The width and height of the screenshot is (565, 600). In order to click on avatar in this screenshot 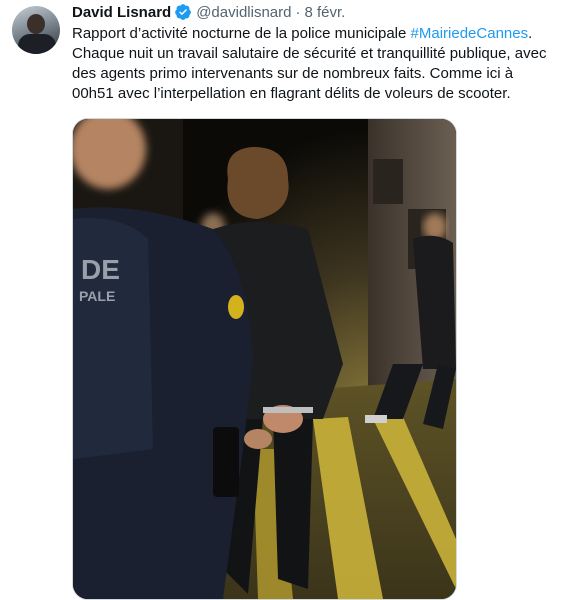, I will do `click(36, 30)`.